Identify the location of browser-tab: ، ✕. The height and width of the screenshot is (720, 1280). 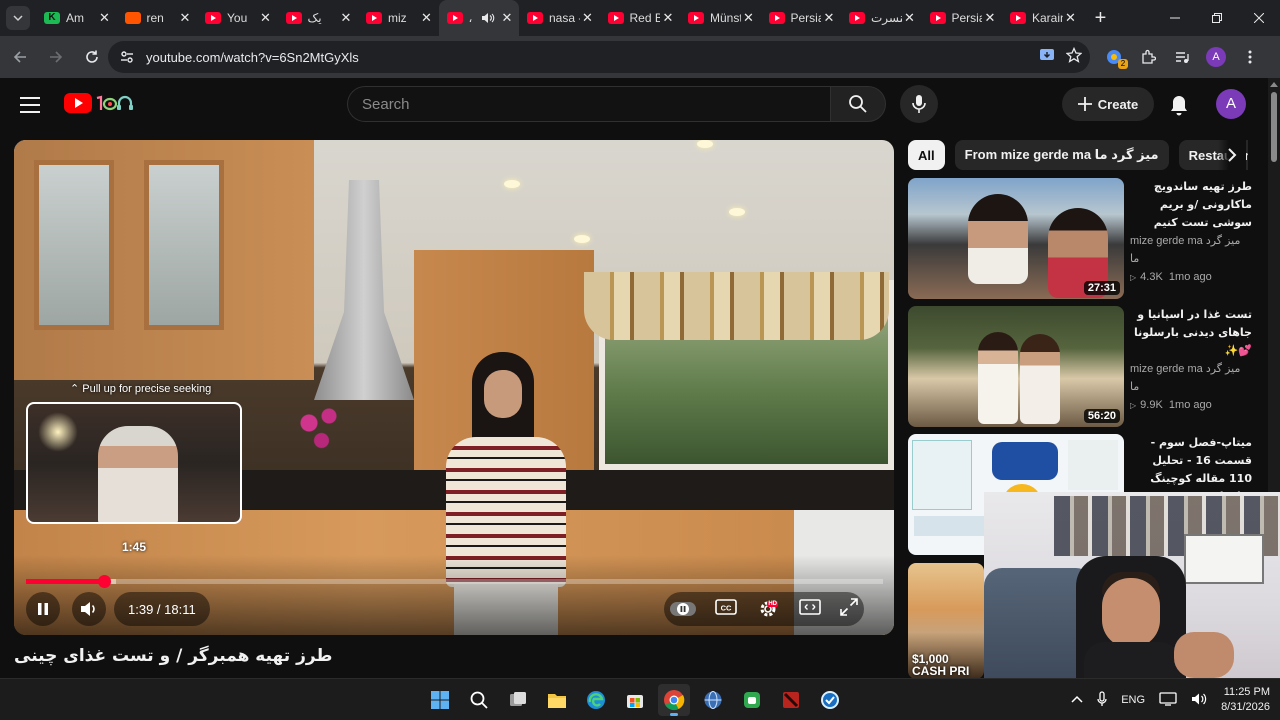
(478, 18).